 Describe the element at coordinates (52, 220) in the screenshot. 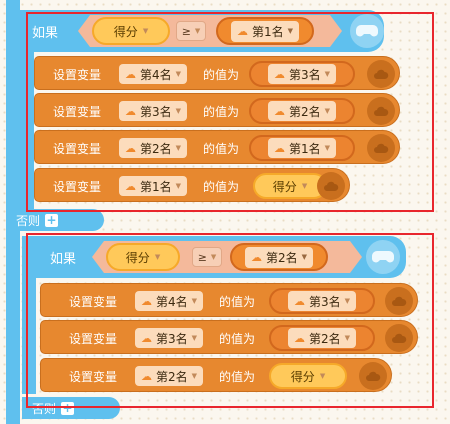

I see `add-branch-button: +` at that location.